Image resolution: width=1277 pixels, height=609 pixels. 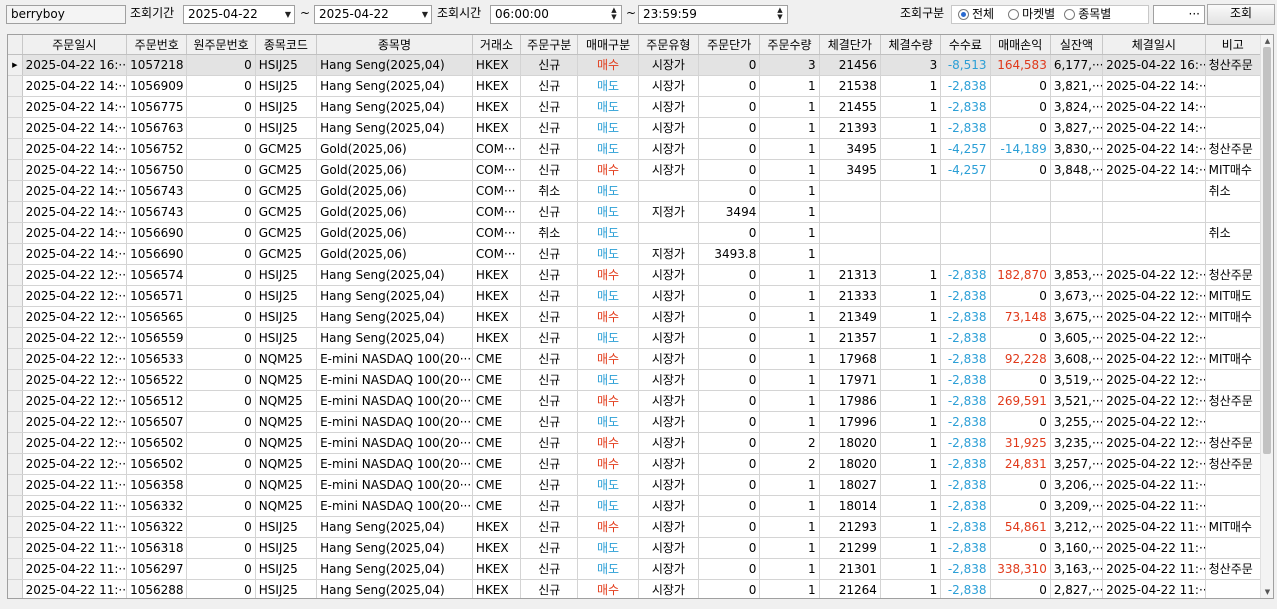 I want to click on filter-option-market: 마켓별, so click(x=1031, y=14).